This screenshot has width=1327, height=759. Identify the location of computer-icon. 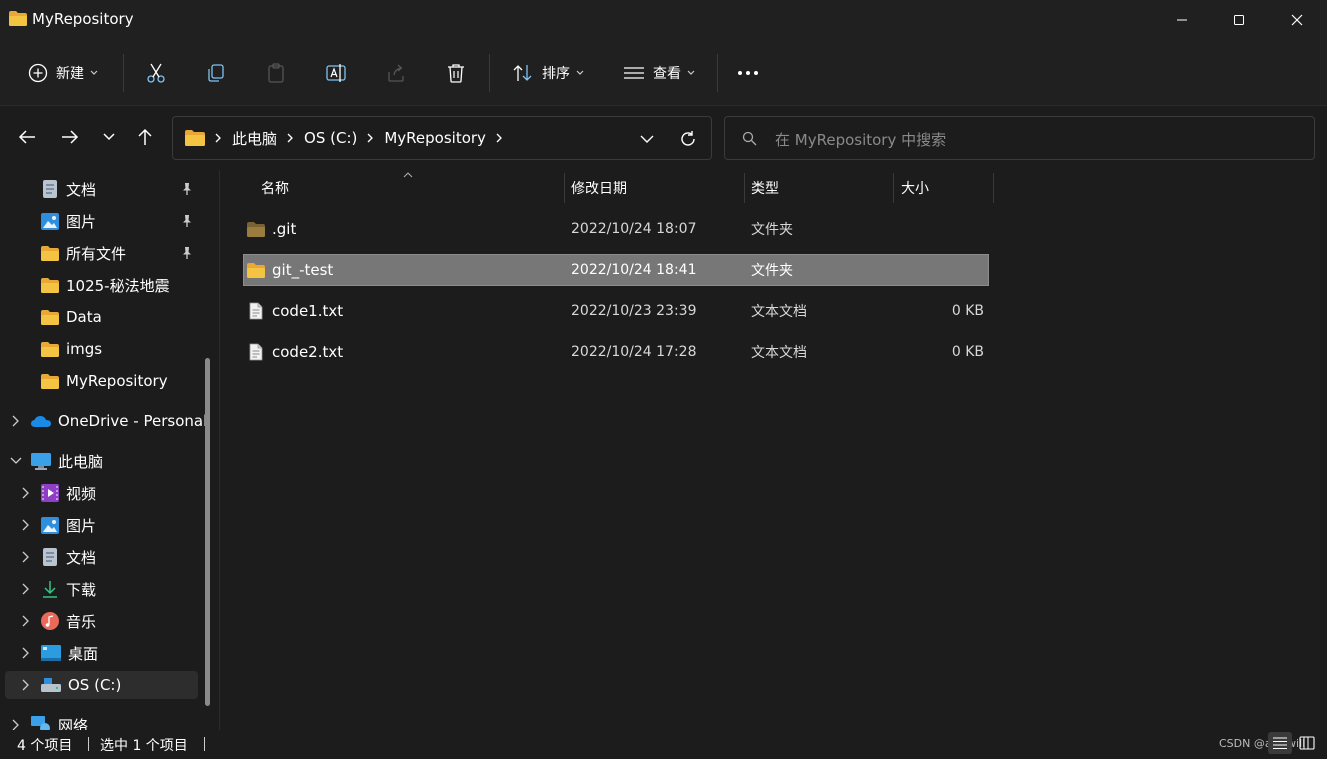
(41, 461).